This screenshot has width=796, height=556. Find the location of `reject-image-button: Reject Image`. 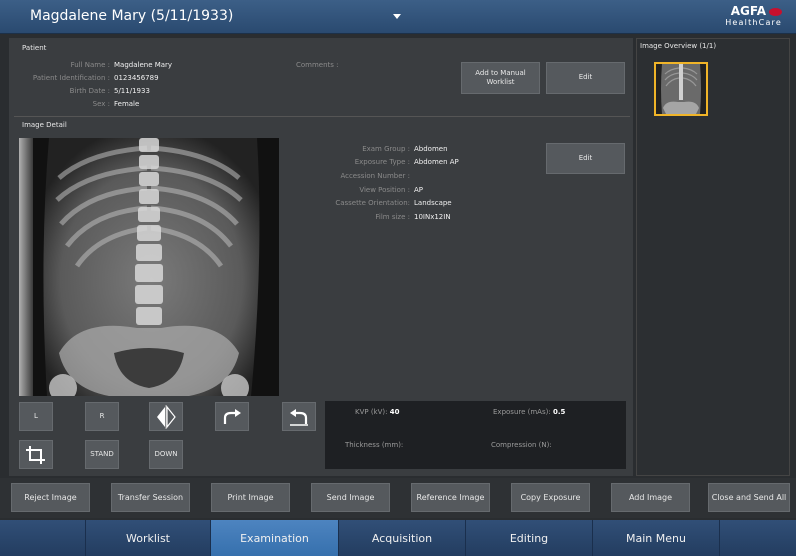

reject-image-button: Reject Image is located at coordinates (50, 497).